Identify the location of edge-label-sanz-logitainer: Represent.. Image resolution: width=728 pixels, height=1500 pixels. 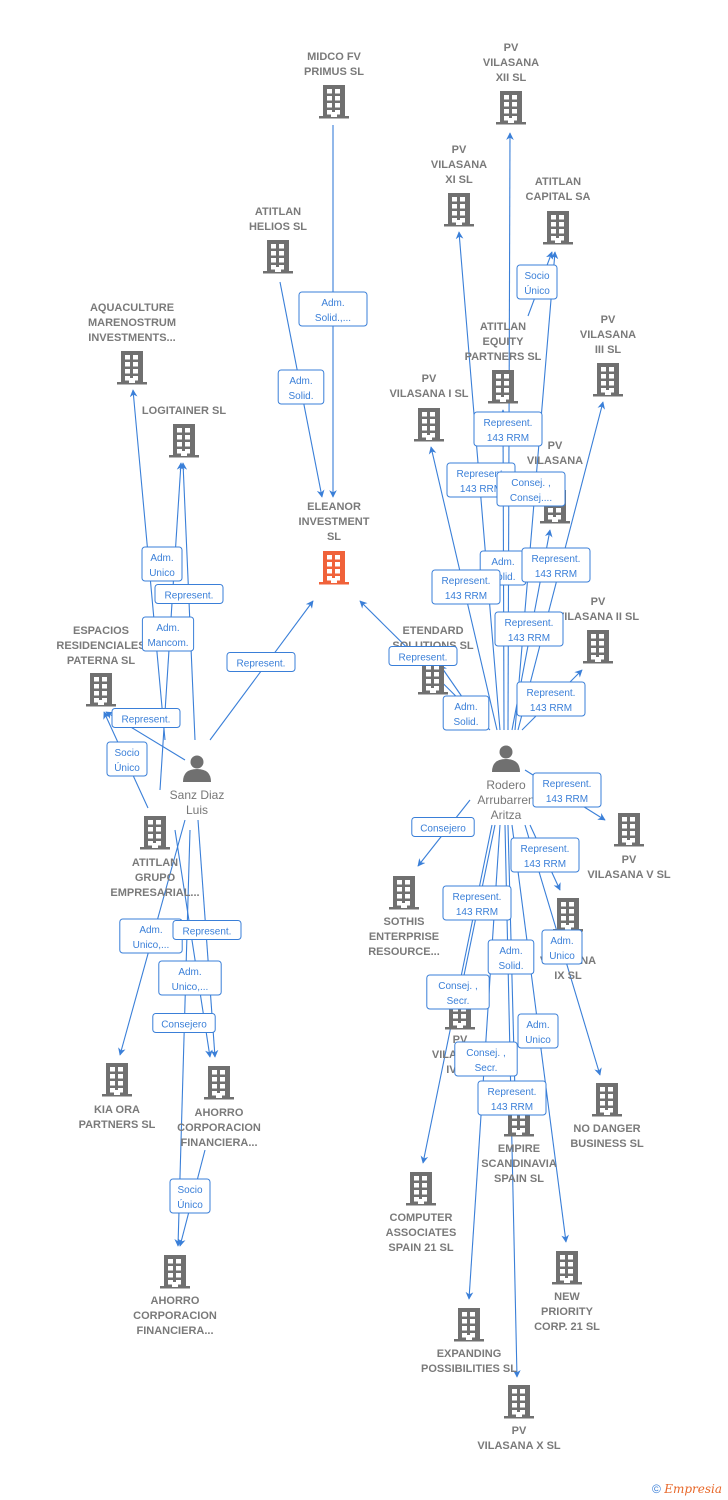
(189, 594).